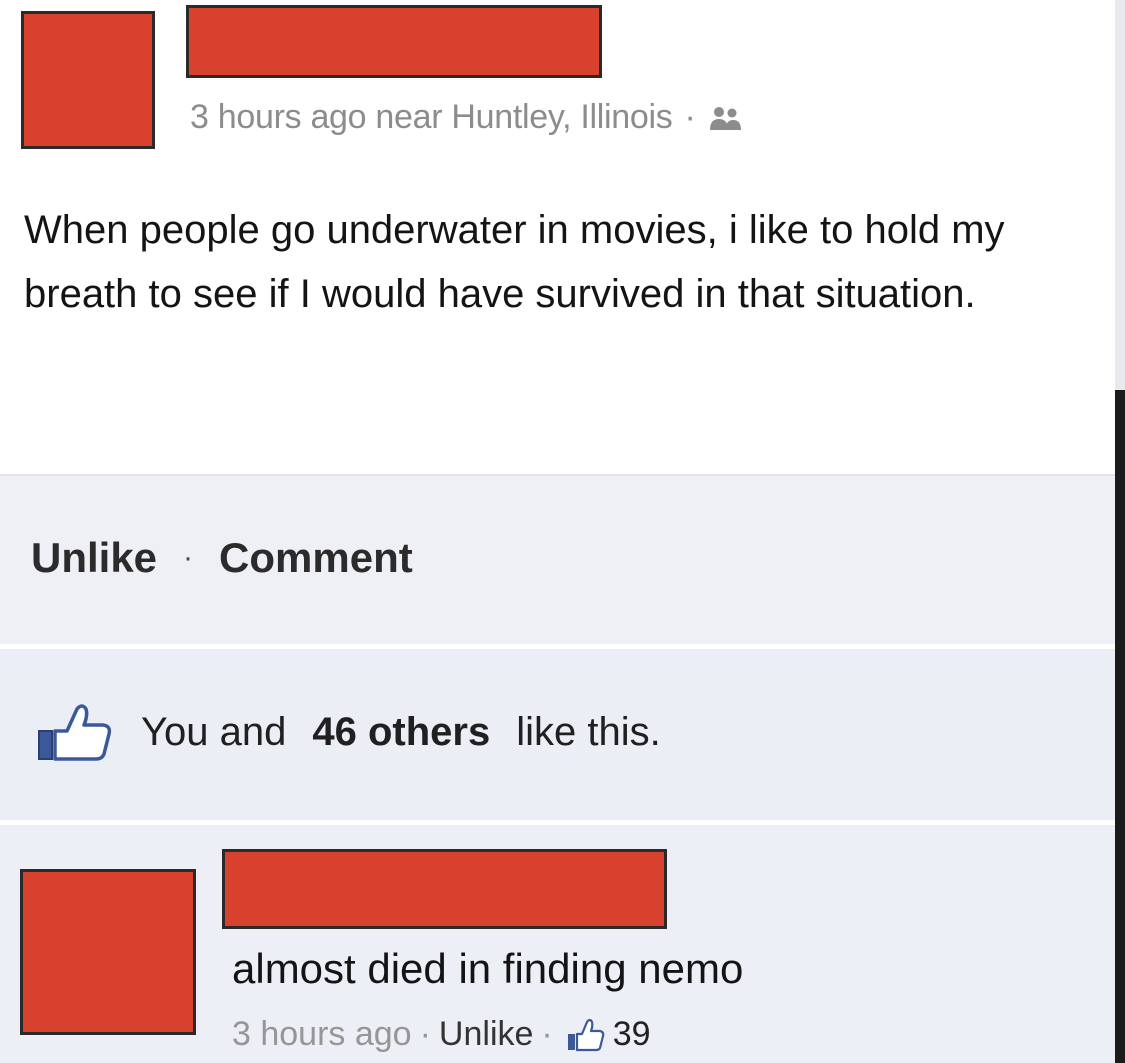 This screenshot has height=1063, width=1125. Describe the element at coordinates (588, 731) in the screenshot. I see `likes-like-this: like this.` at that location.